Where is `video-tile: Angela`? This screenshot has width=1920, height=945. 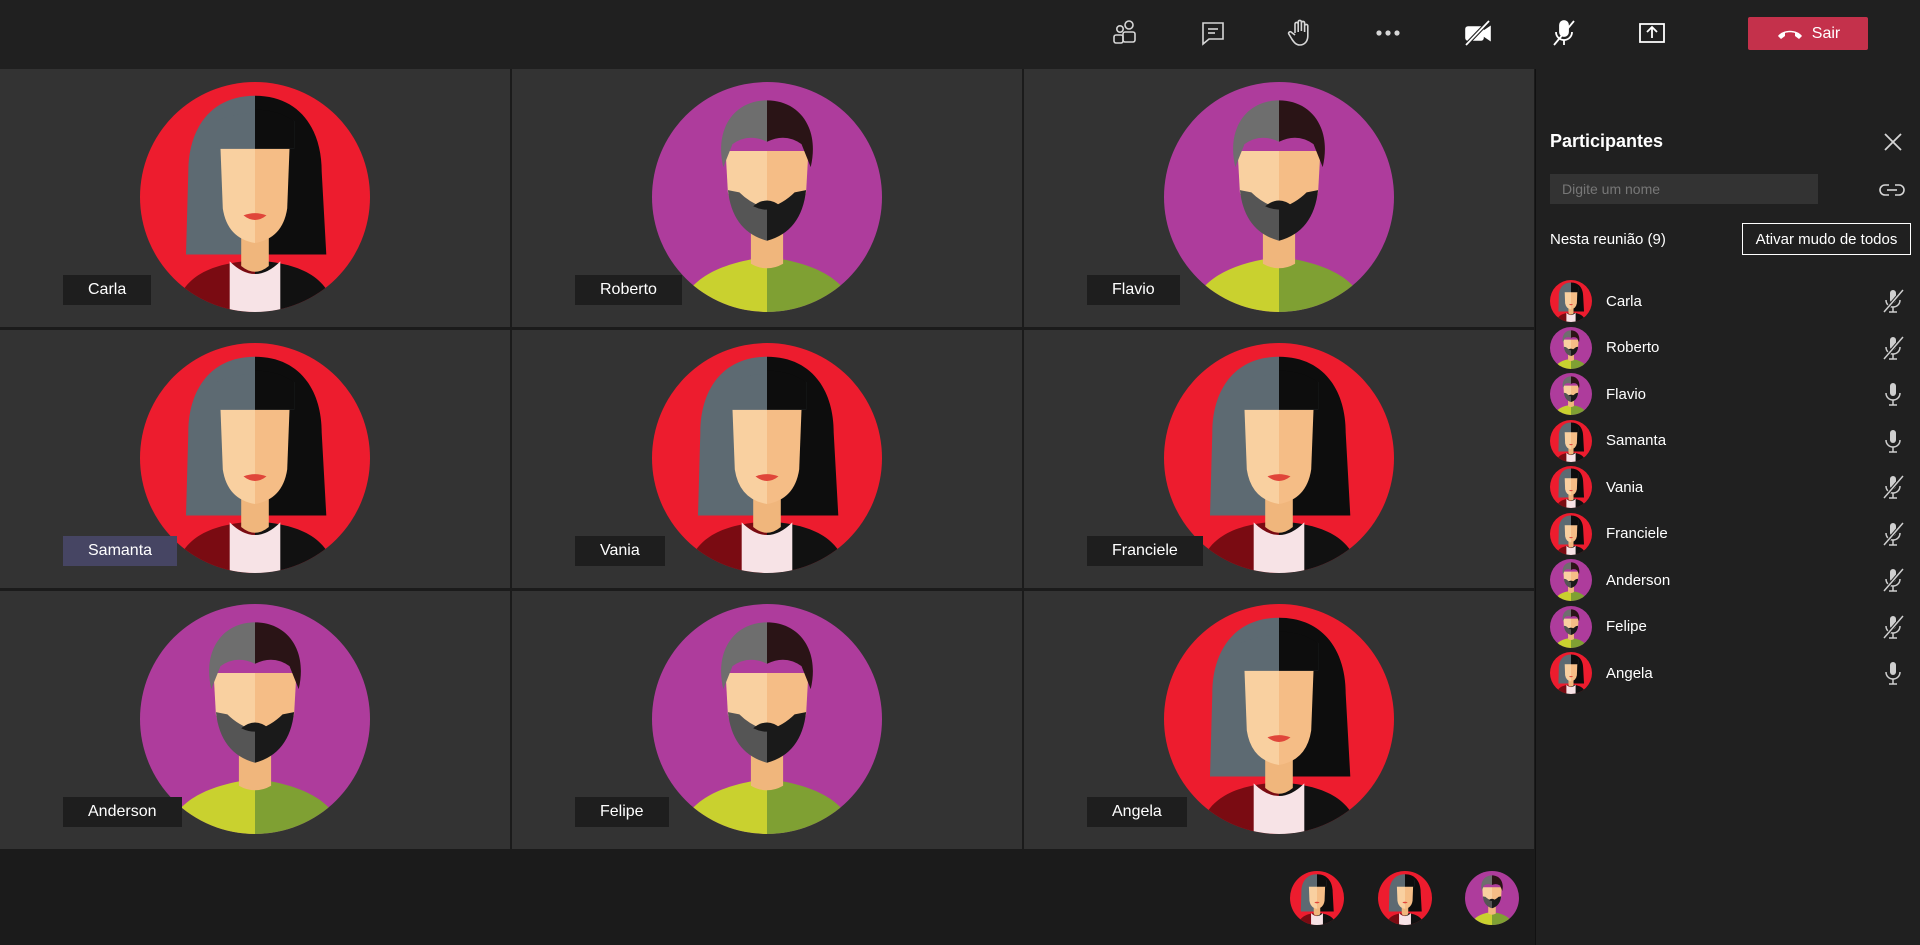
video-tile: Angela is located at coordinates (1279, 720).